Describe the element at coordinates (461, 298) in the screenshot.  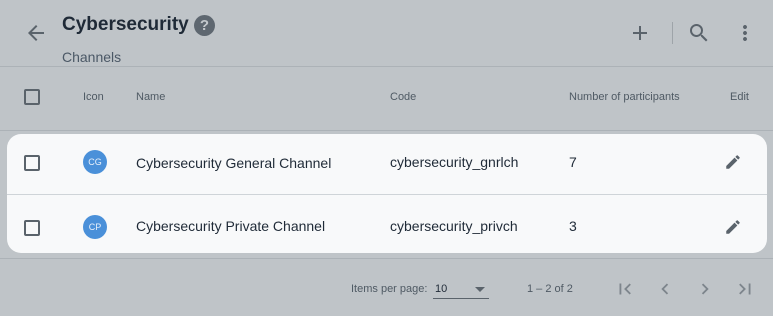
I see `select-underline` at that location.